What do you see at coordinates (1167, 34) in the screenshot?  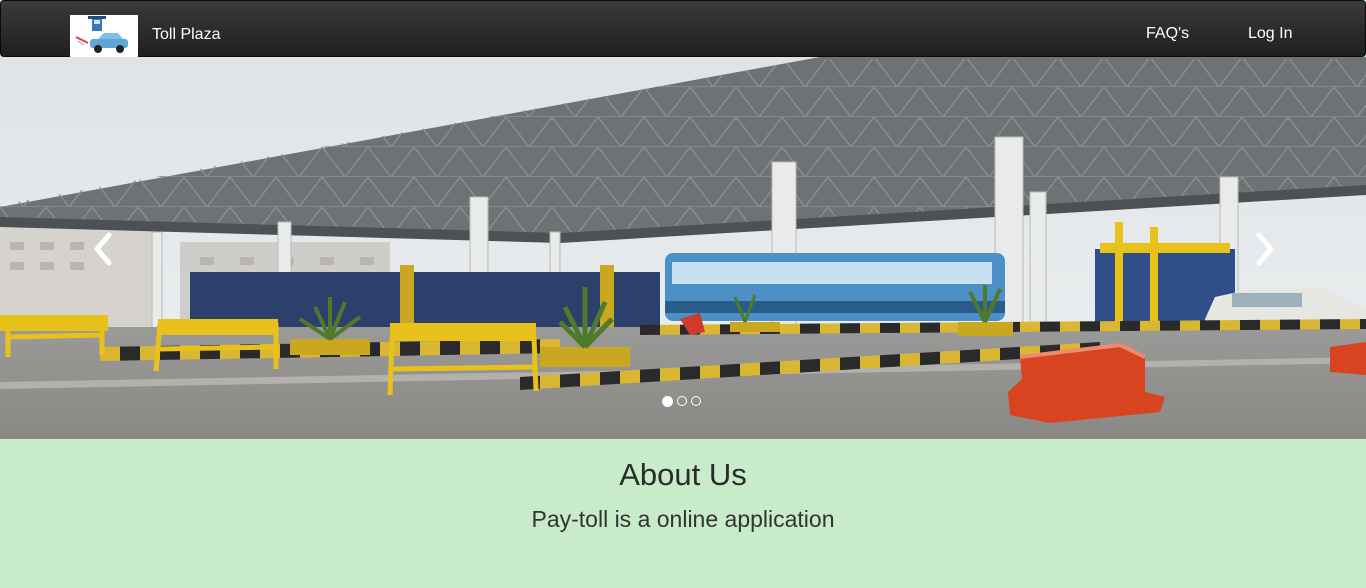 I see `faq-link: FAQ's` at bounding box center [1167, 34].